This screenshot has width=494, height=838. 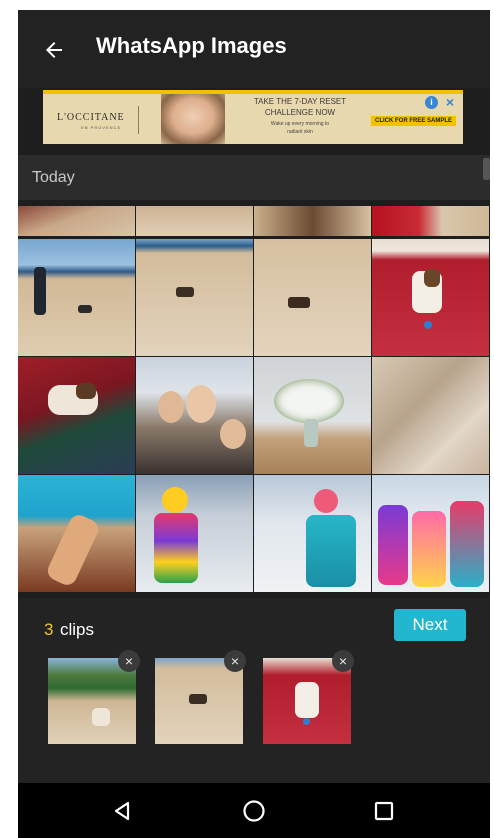 What do you see at coordinates (77, 629) in the screenshot?
I see `clips-label: clips` at bounding box center [77, 629].